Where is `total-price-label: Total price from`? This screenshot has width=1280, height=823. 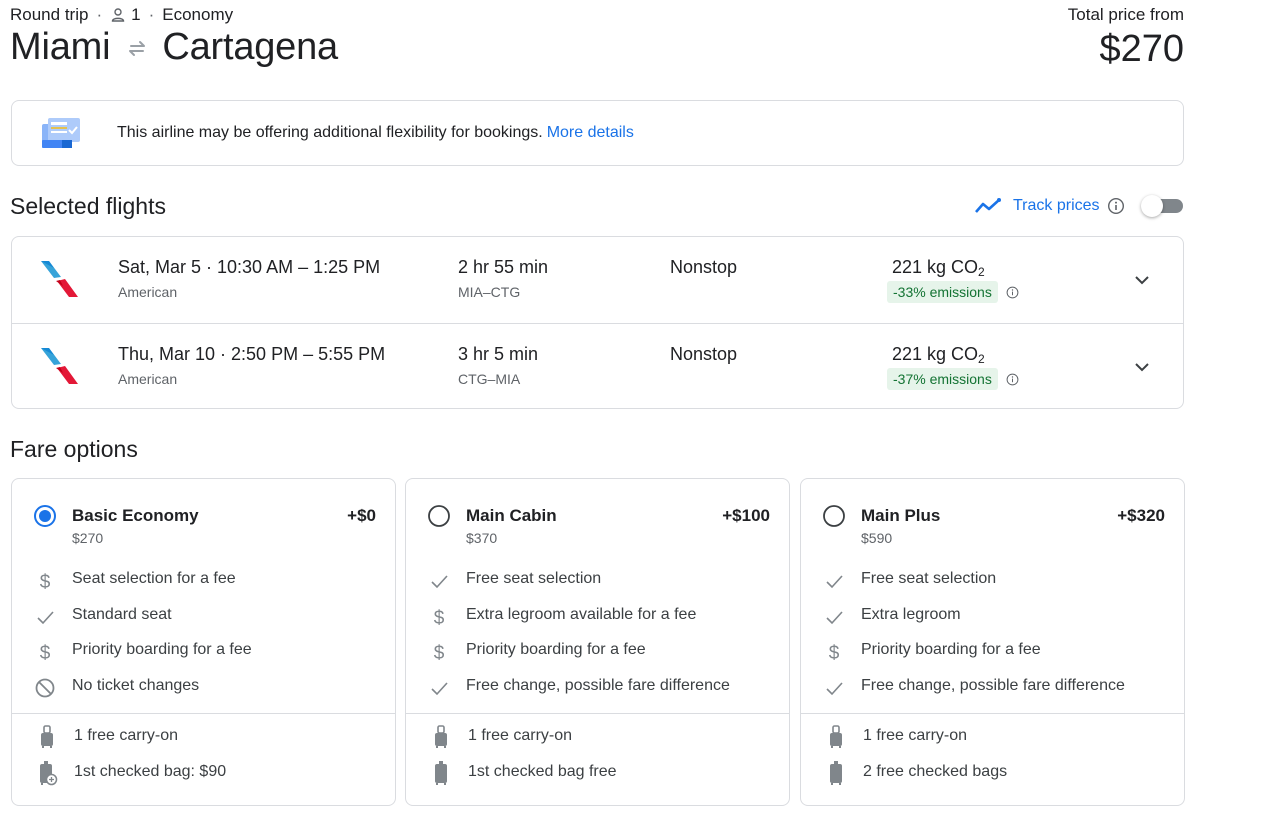 total-price-label: Total price from is located at coordinates (1125, 14).